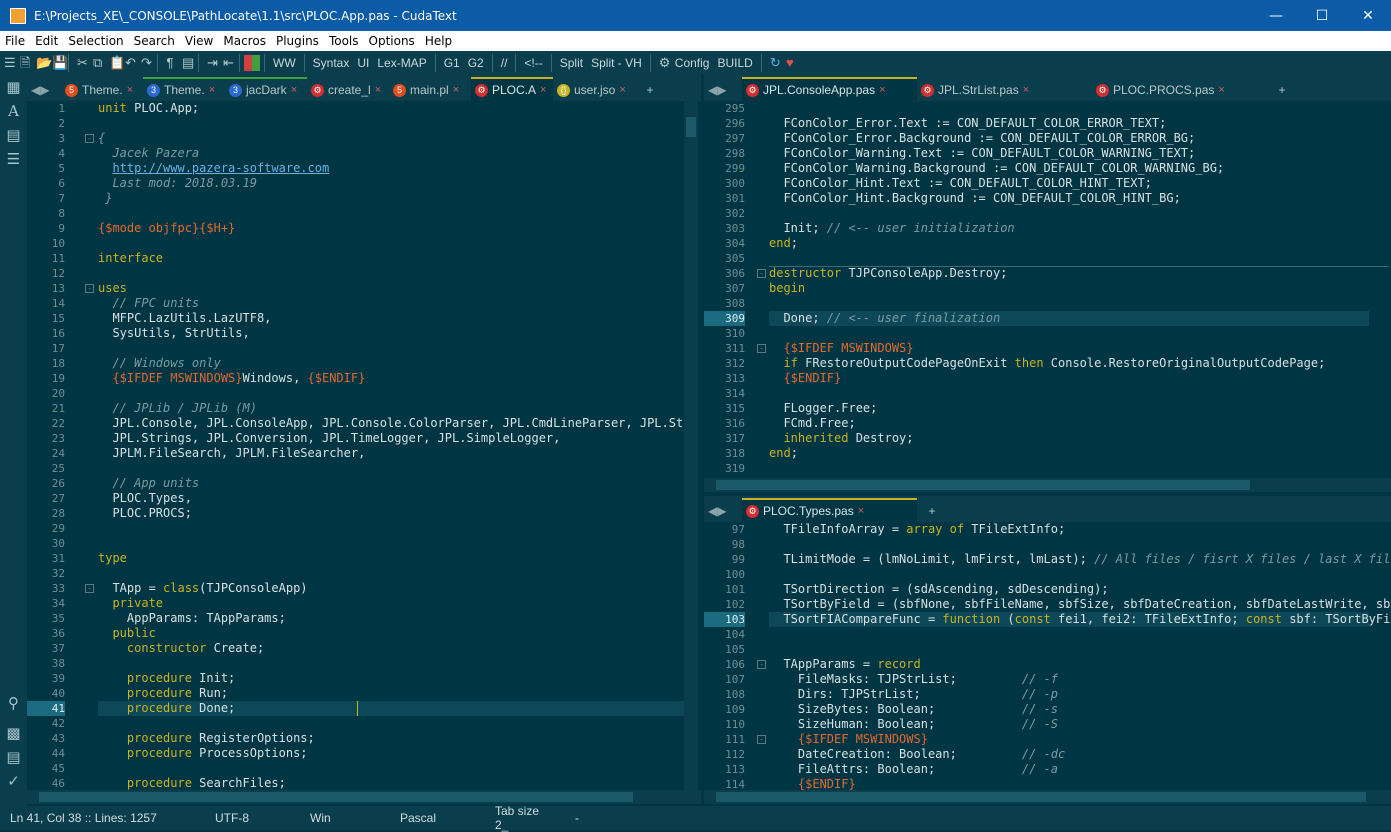  I want to click on split-button: Split, so click(571, 63).